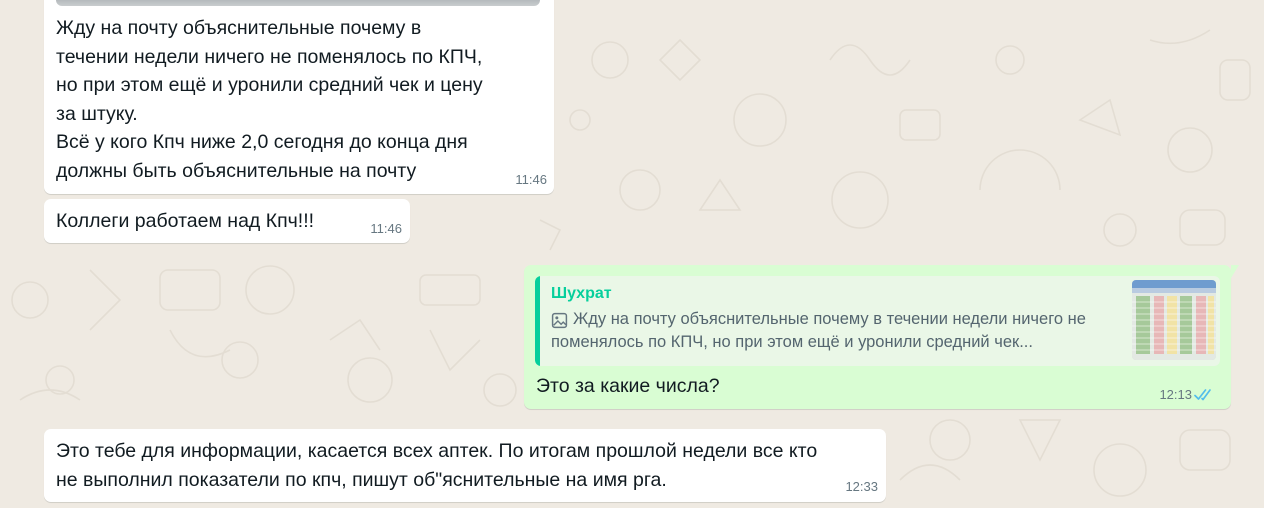 This screenshot has width=1264, height=508. Describe the element at coordinates (185, 221) in the screenshot. I see `message-text: Коллеги работаем над Кпч!!!` at that location.